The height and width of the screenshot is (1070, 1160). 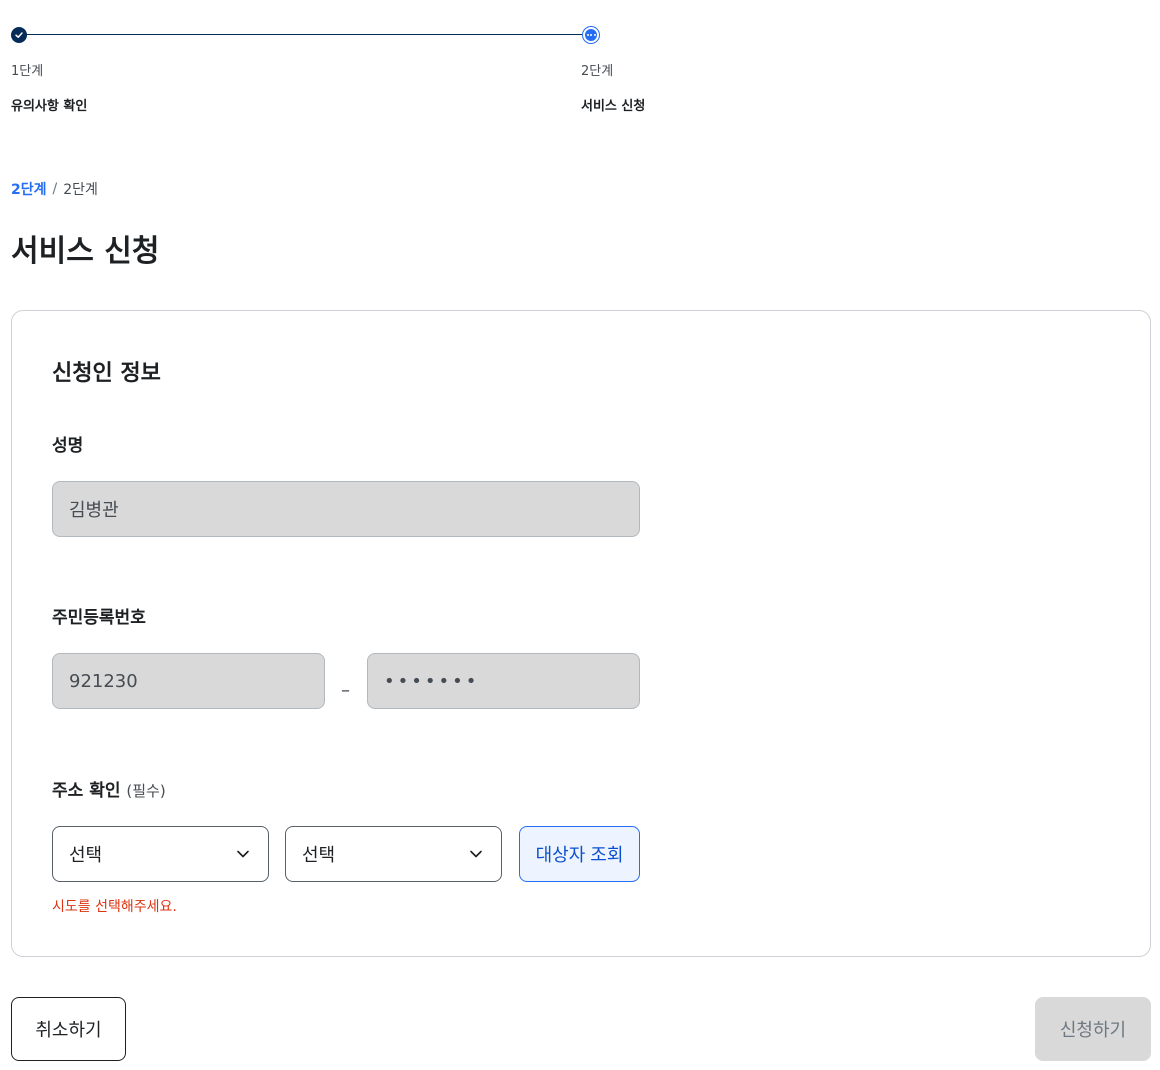 I want to click on name-field: 김병관, so click(x=346, y=509).